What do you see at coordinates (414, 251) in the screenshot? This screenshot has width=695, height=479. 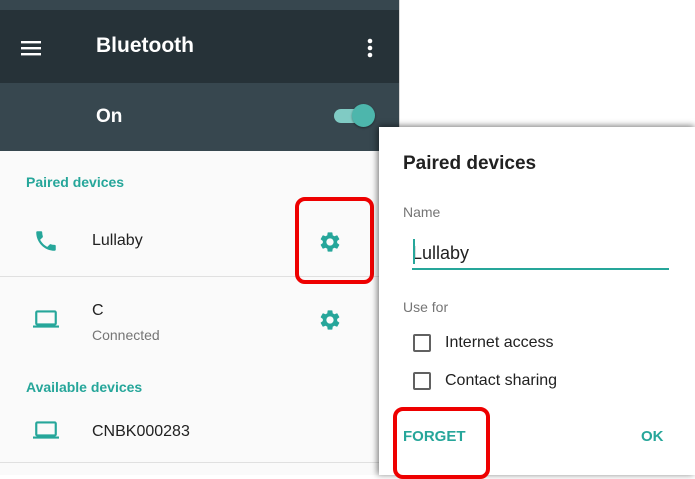 I see `text-cursor` at bounding box center [414, 251].